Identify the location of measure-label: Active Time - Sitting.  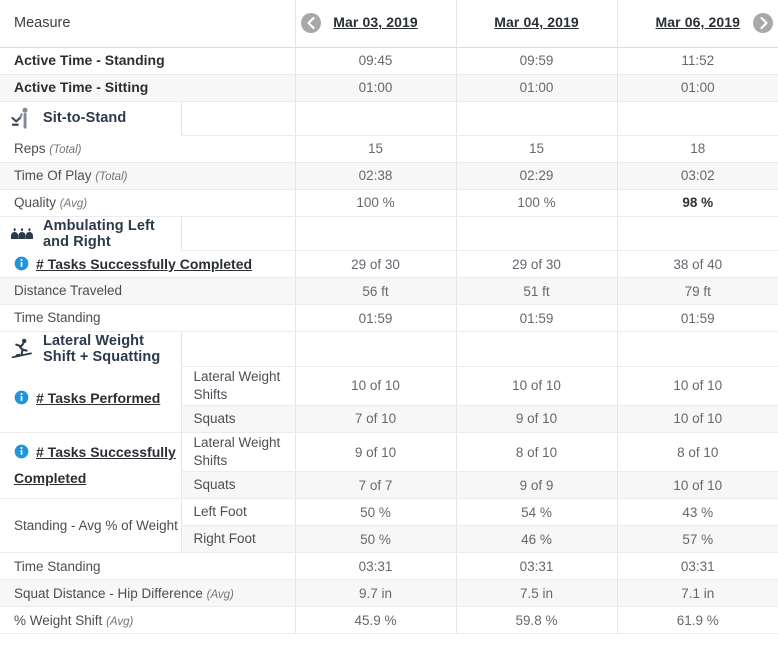
(81, 87).